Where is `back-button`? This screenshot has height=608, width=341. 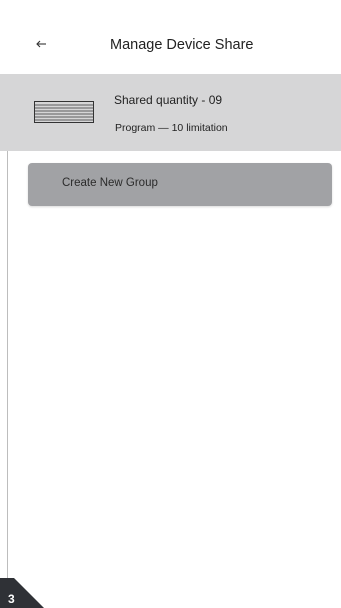 back-button is located at coordinates (42, 44).